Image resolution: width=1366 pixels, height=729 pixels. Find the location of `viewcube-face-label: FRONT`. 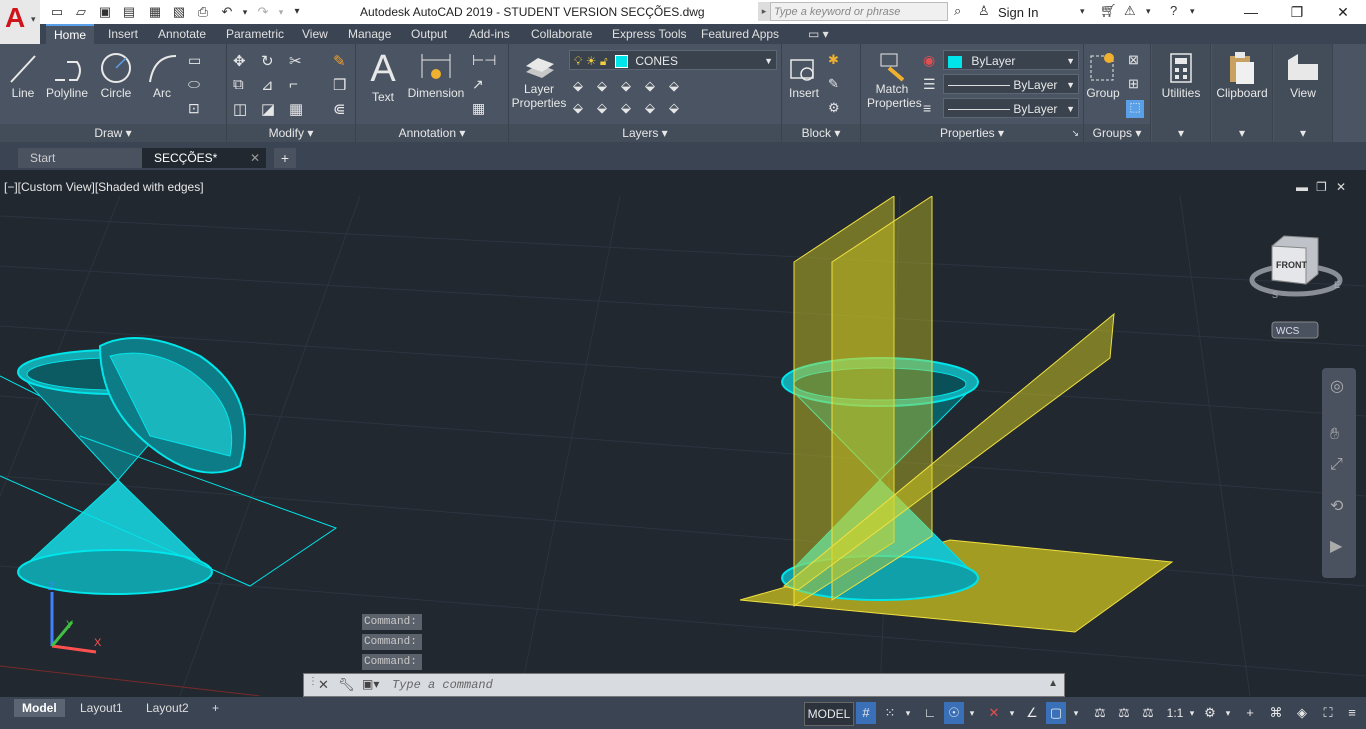

viewcube-face-label: FRONT is located at coordinates (1291, 265).